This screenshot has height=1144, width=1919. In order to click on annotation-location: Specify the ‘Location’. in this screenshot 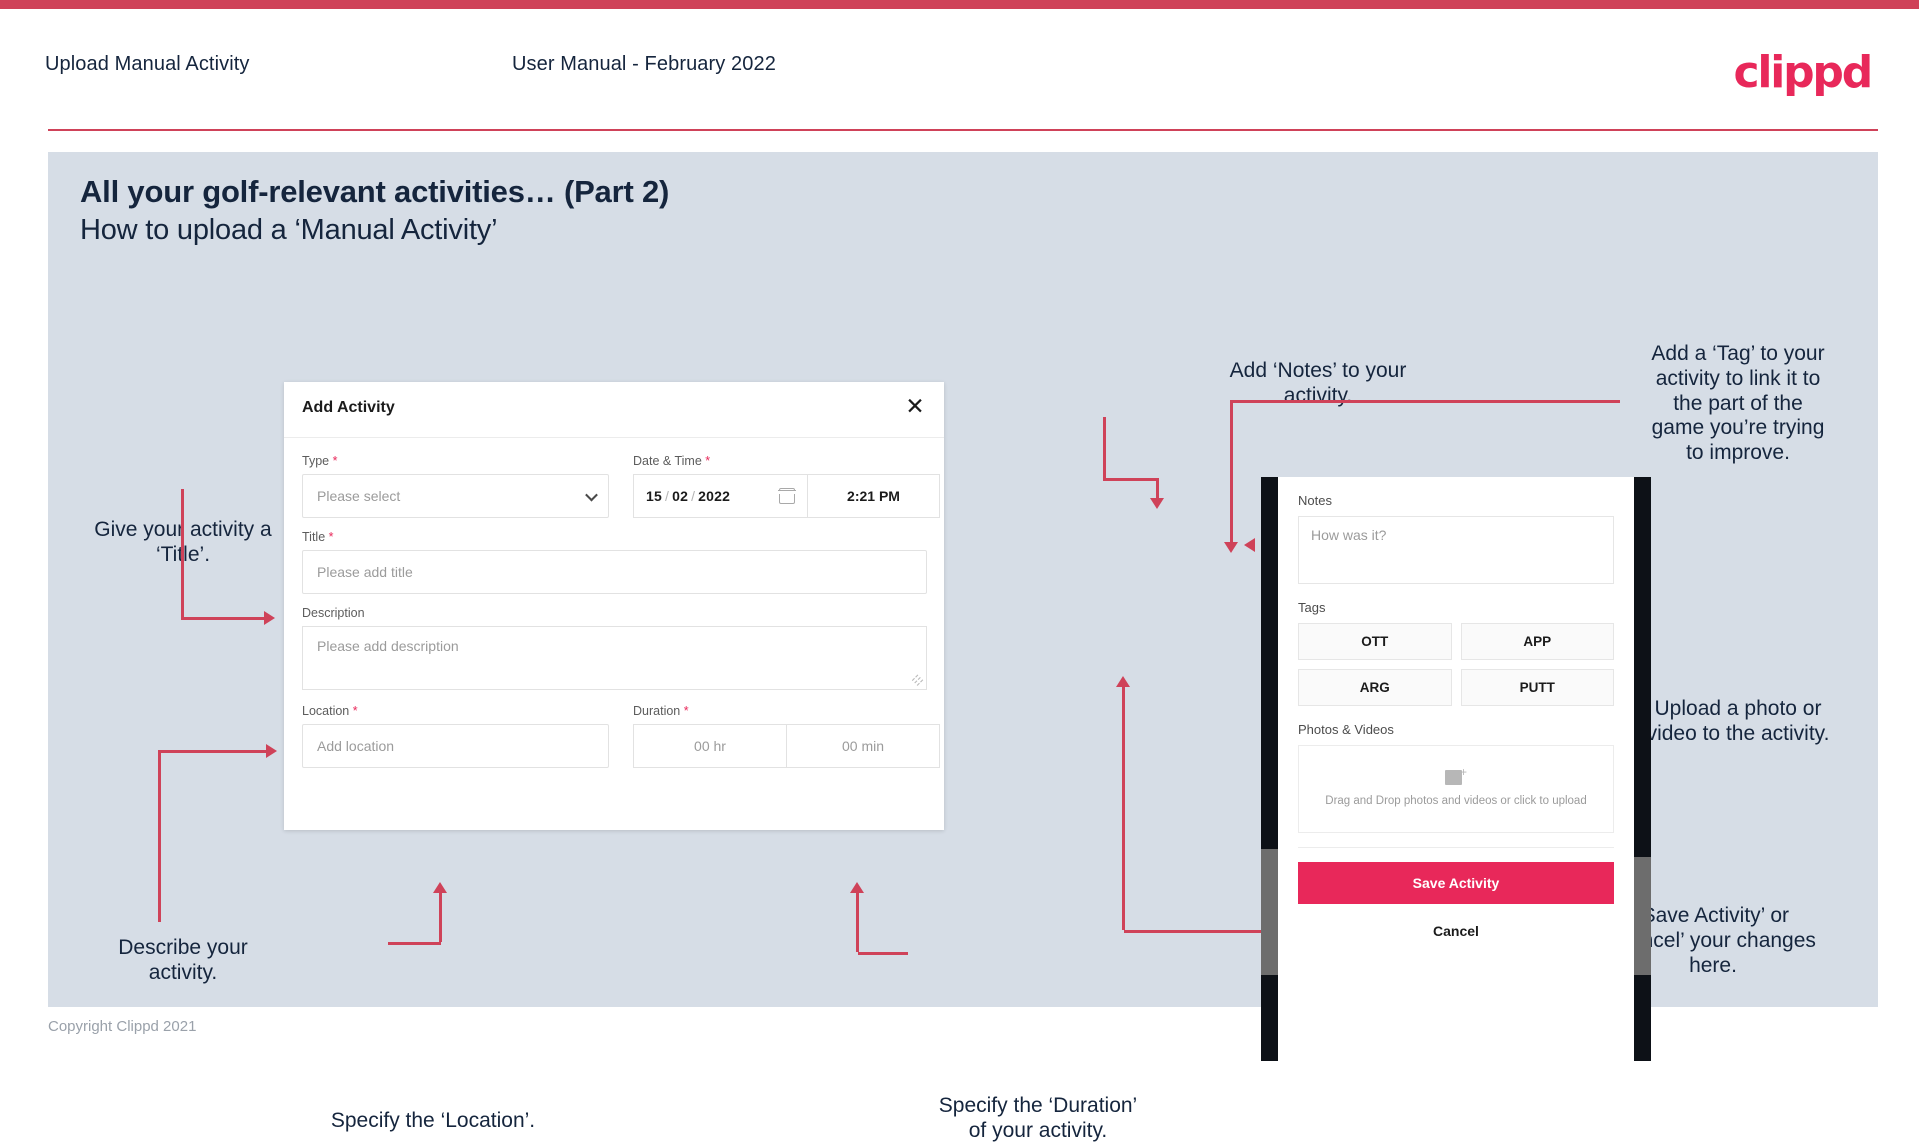, I will do `click(433, 1120)`.